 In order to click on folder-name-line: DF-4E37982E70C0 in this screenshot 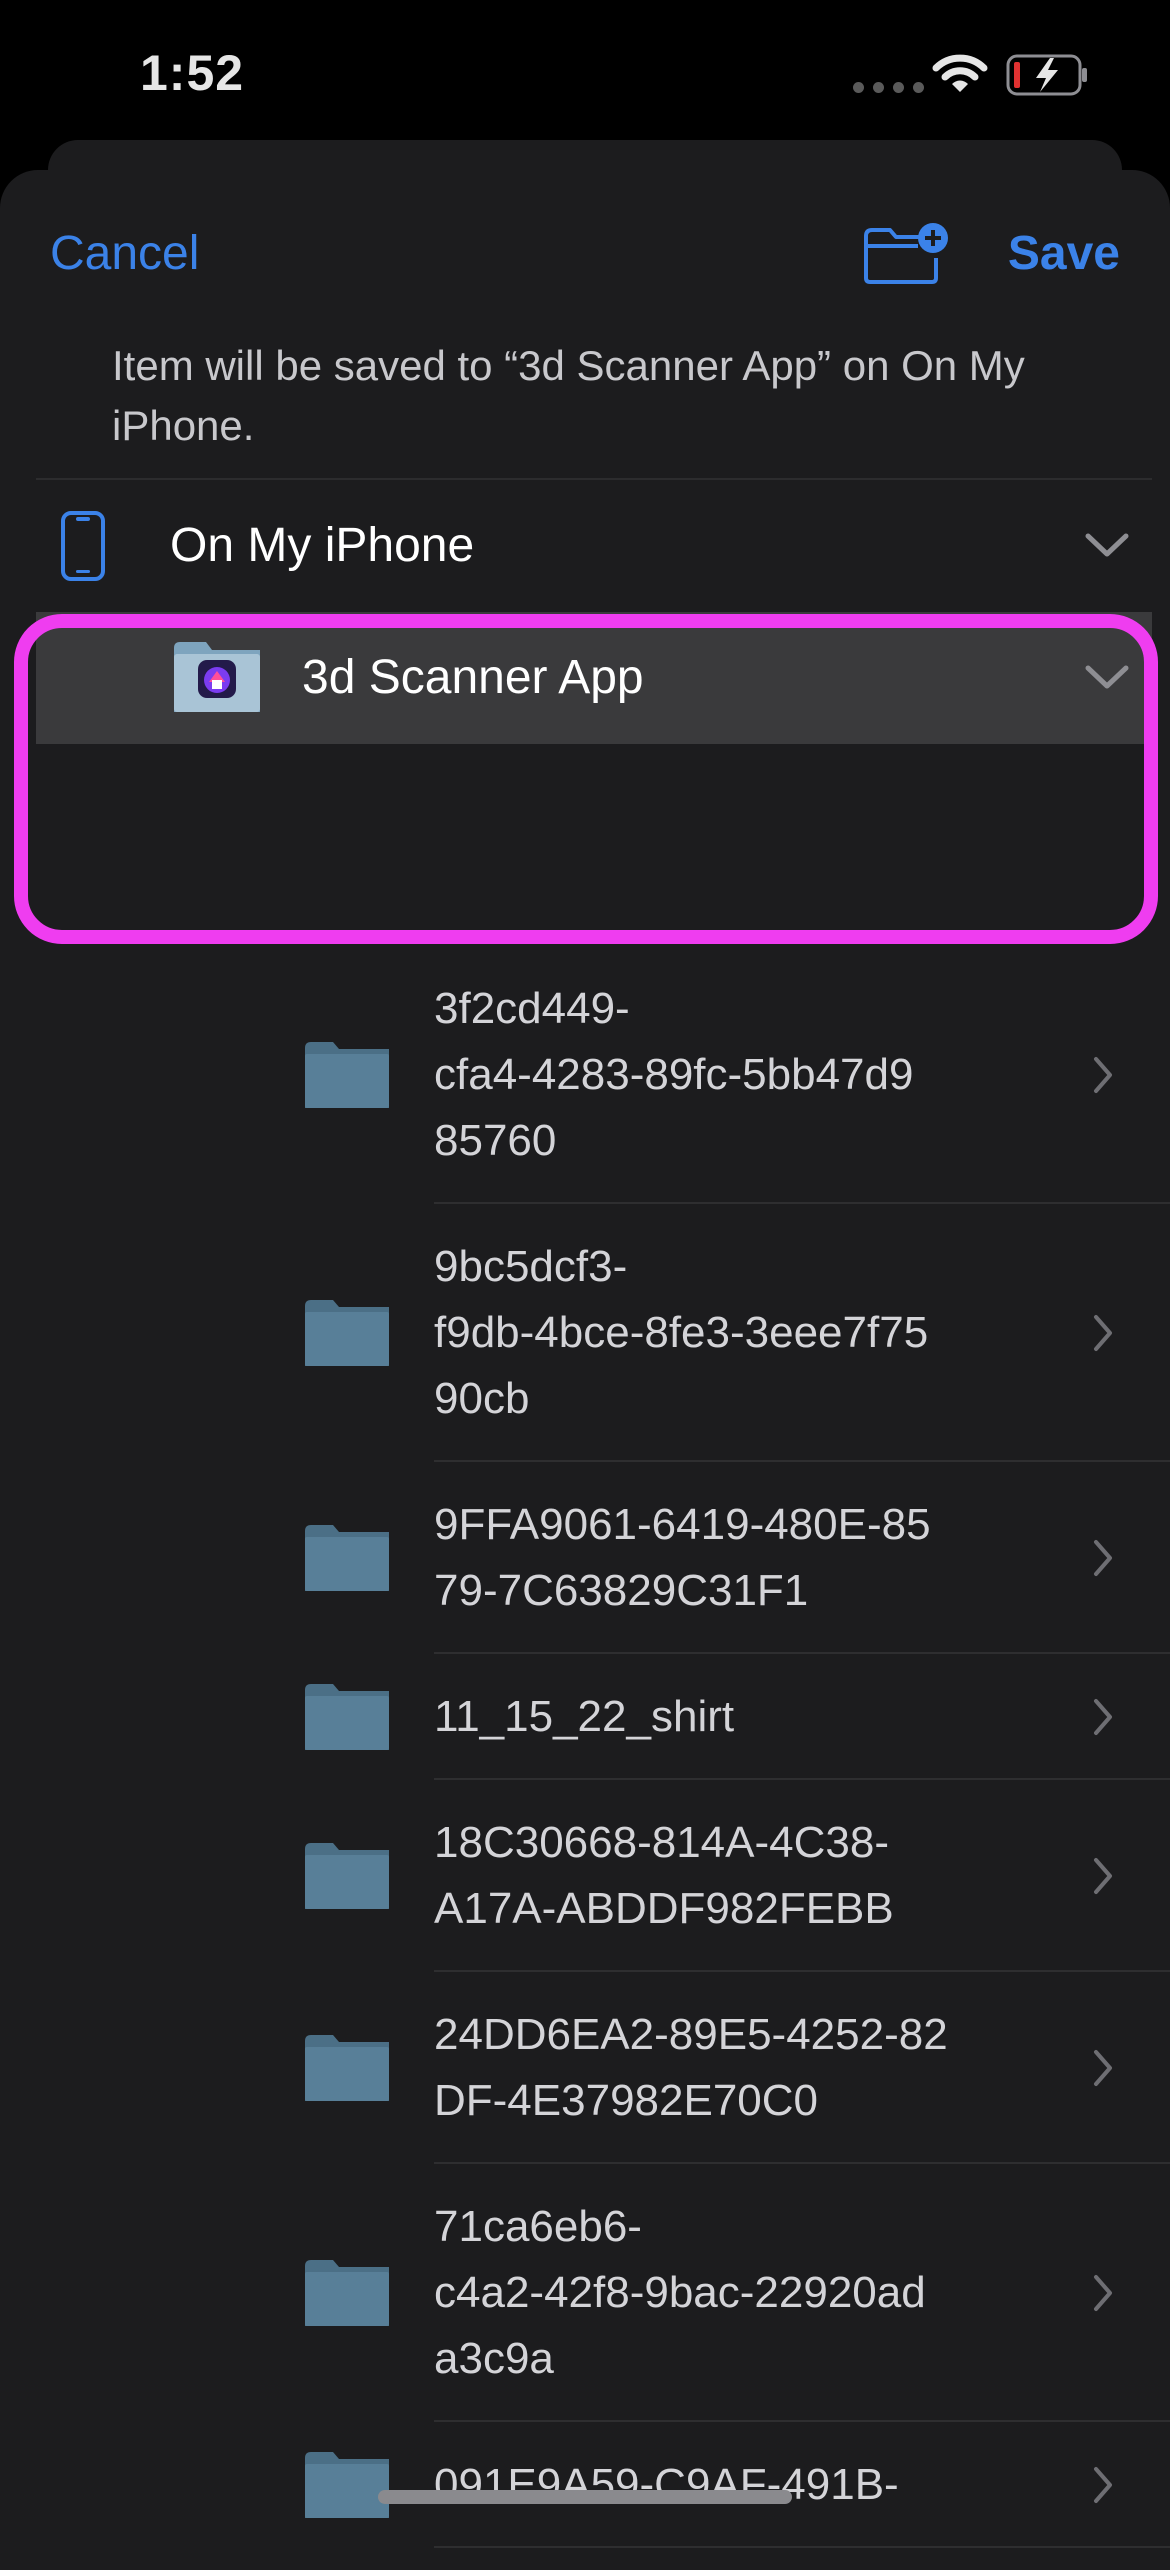, I will do `click(626, 2100)`.